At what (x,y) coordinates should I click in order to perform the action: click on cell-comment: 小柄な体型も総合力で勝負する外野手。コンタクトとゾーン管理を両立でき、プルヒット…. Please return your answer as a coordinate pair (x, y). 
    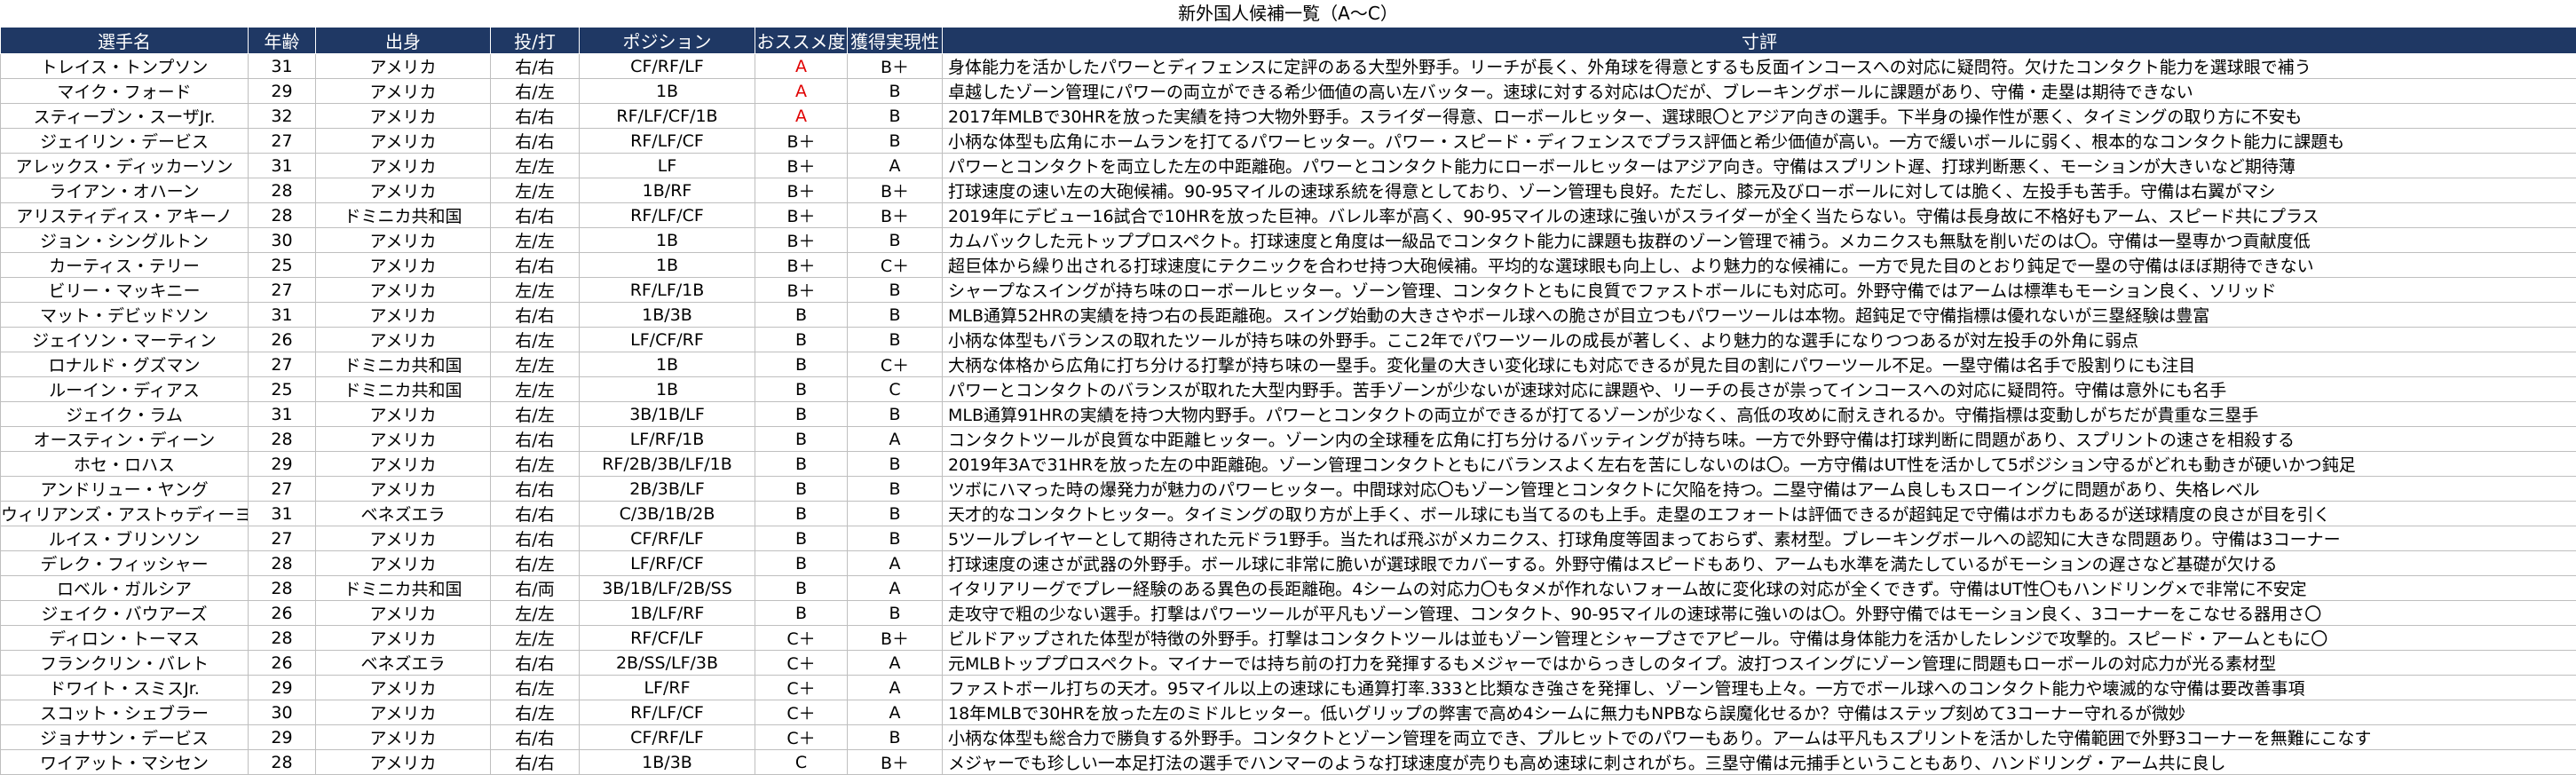
    Looking at the image, I should click on (1759, 737).